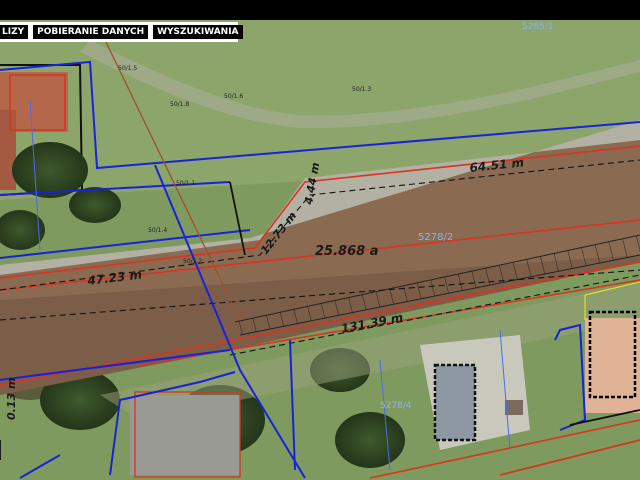  Describe the element at coordinates (233, 96) in the screenshot. I see `point-label: 50/1.6` at that location.